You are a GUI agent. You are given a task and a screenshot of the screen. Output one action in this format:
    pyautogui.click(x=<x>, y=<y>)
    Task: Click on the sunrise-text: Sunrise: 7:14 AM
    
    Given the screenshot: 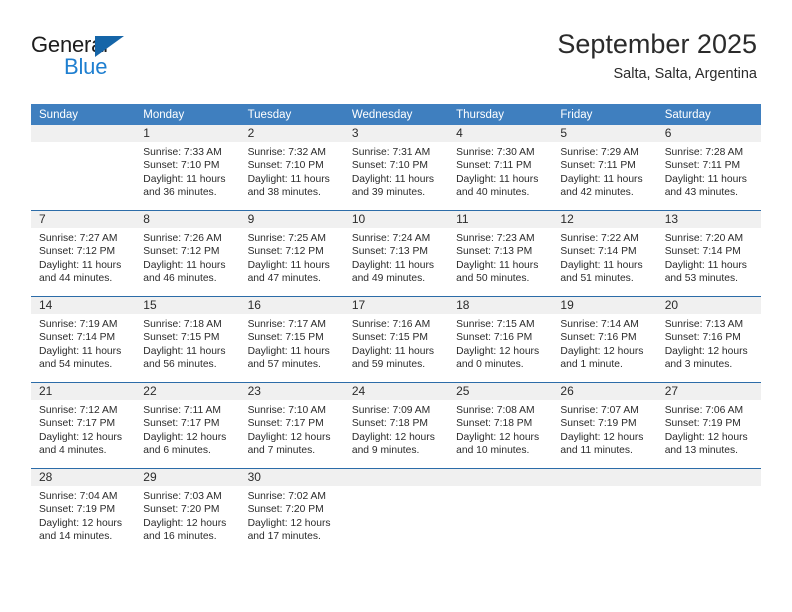 What is the action you would take?
    pyautogui.click(x=599, y=324)
    